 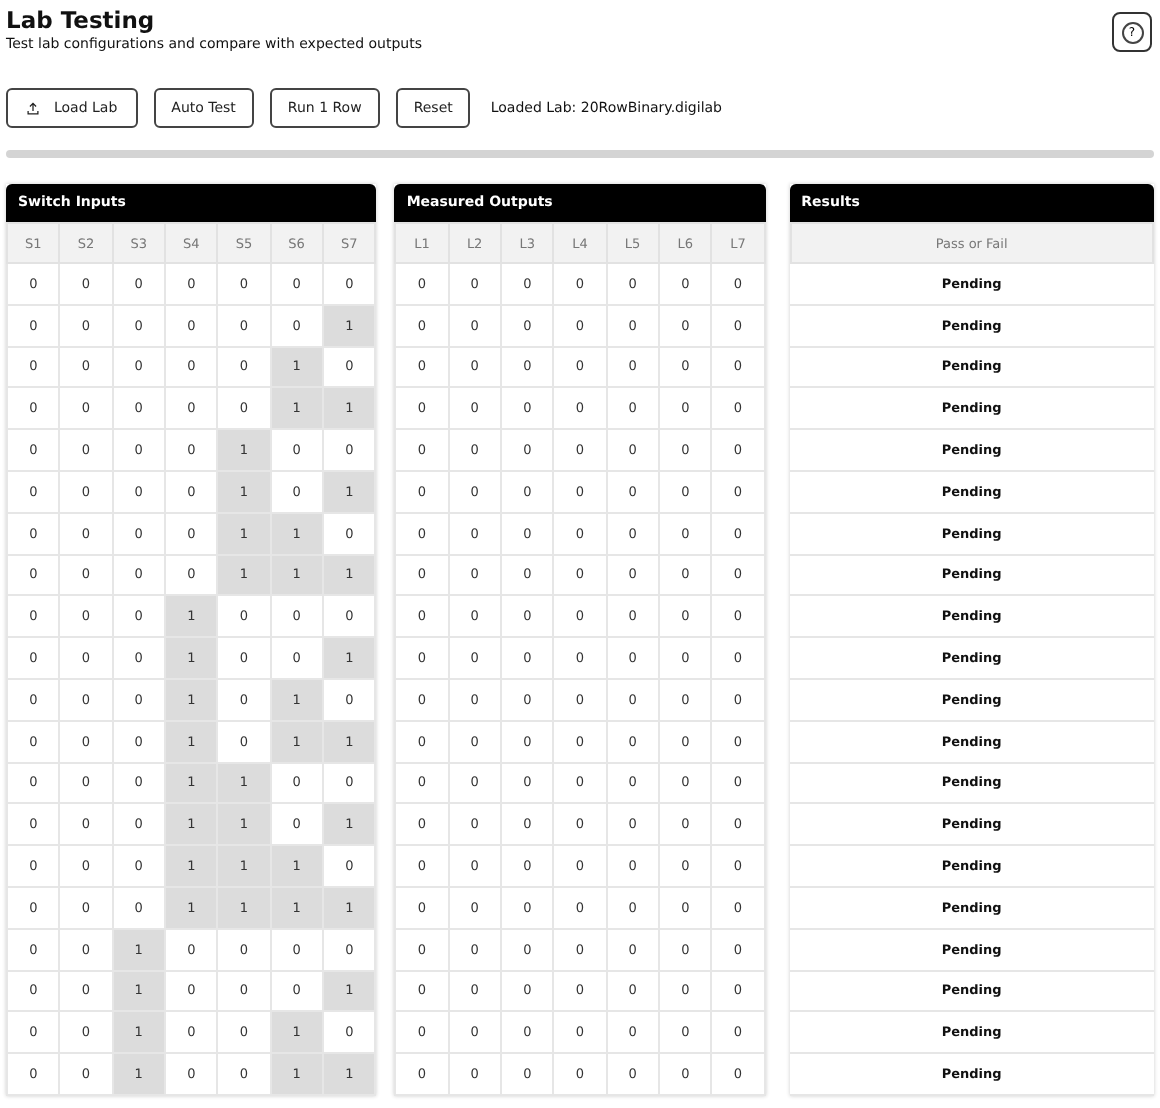 What do you see at coordinates (33, 108) in the screenshot?
I see `upload-icon` at bounding box center [33, 108].